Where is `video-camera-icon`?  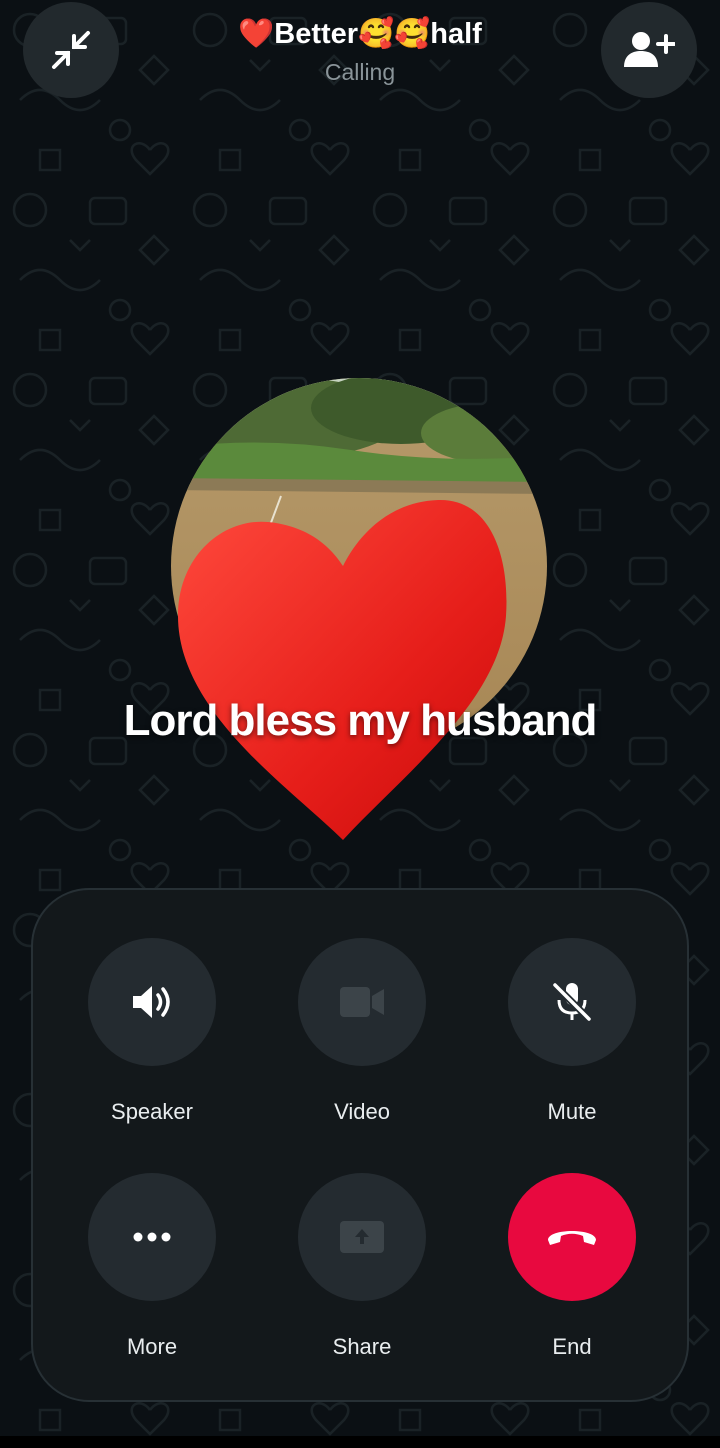
video-camera-icon is located at coordinates (362, 1002).